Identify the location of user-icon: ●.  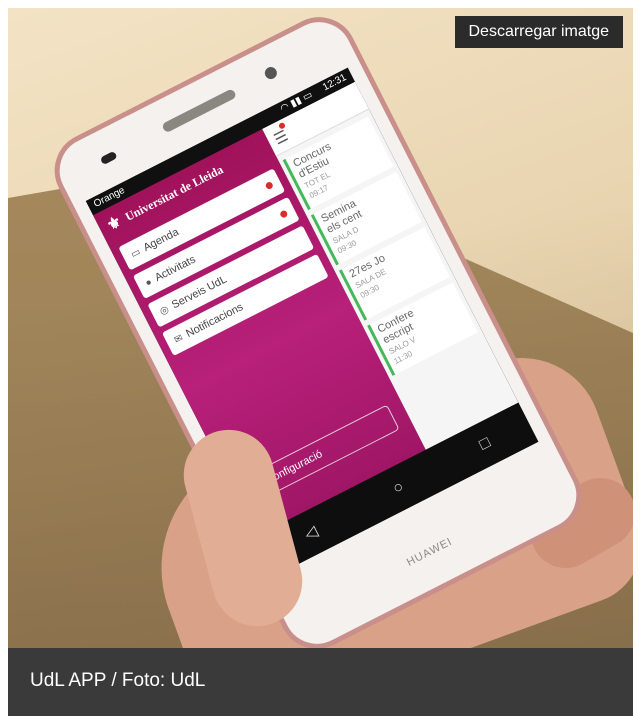
(148, 282).